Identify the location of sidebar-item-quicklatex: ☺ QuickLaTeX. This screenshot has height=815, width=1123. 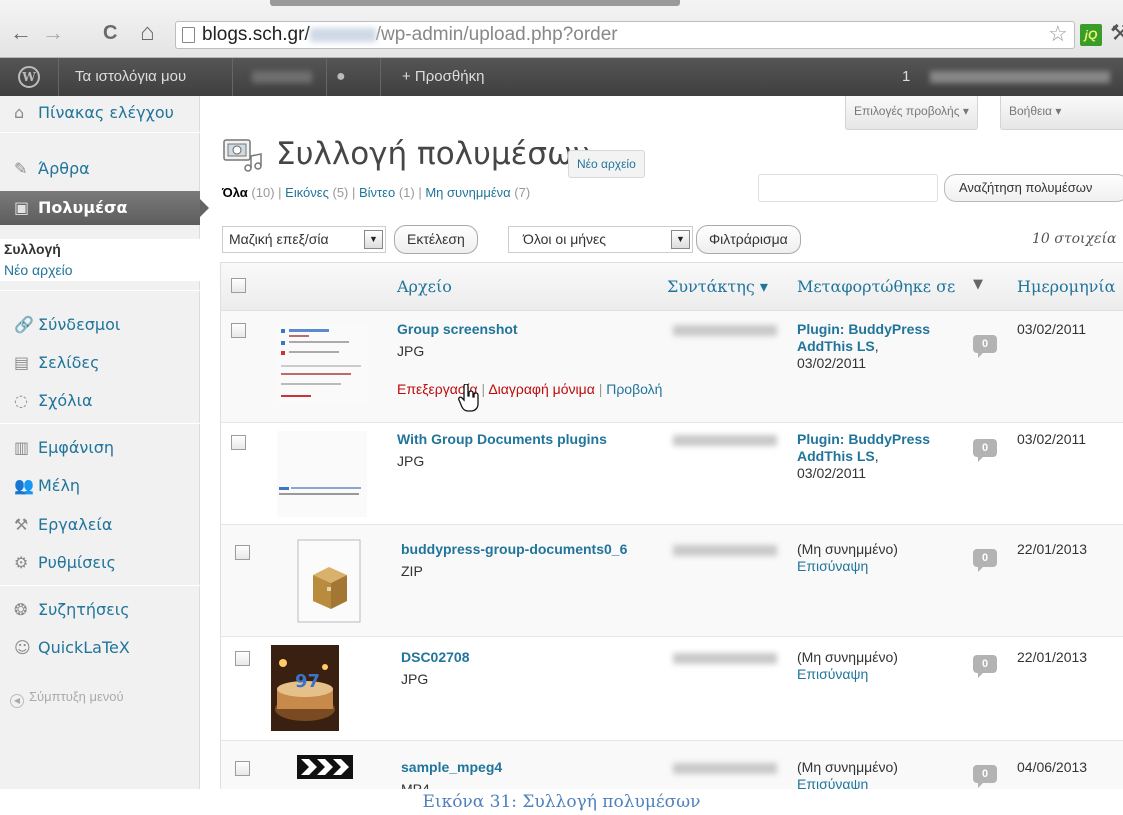
(100, 648).